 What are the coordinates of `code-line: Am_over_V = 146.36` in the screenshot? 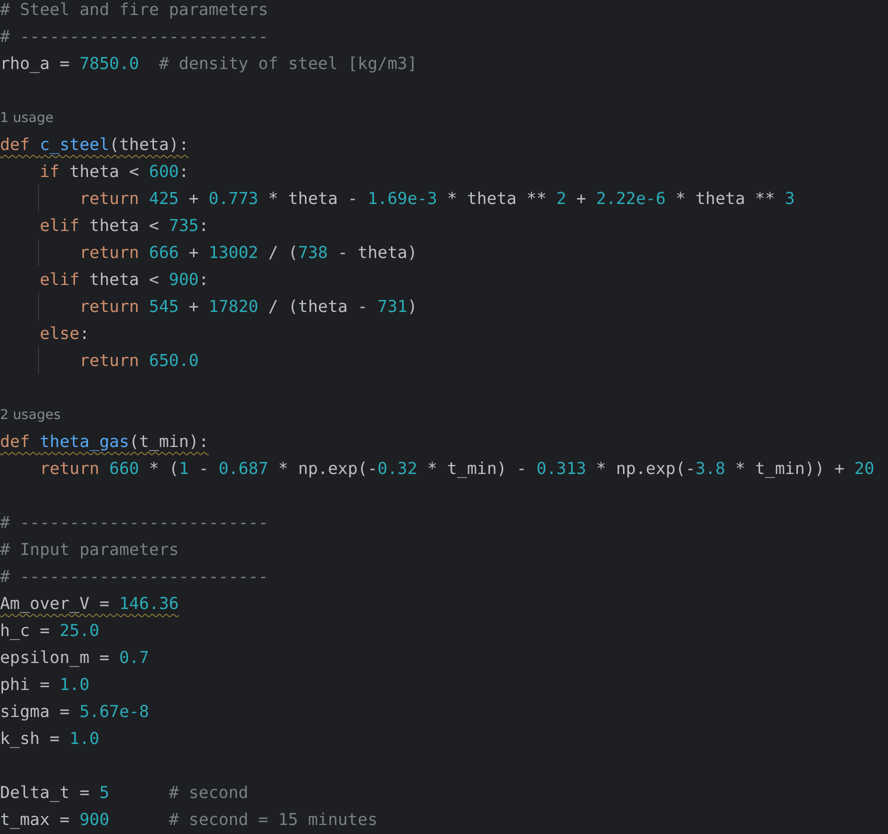 It's located at (89, 603).